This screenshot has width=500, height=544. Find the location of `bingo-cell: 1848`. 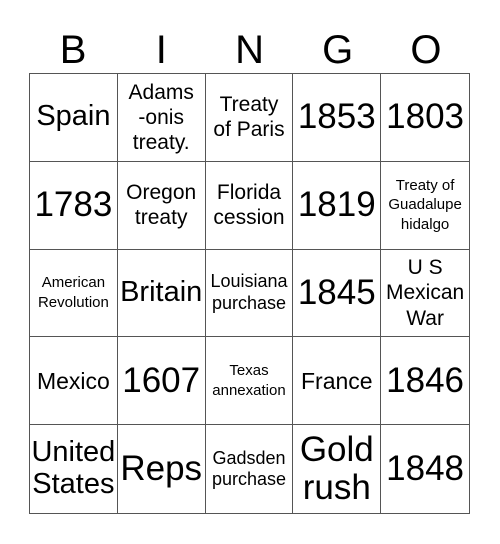

bingo-cell: 1848 is located at coordinates (425, 469).